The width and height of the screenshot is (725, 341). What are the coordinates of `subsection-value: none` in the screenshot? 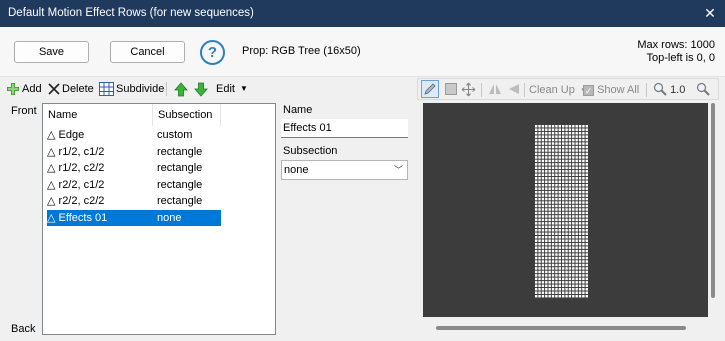 It's located at (296, 170).